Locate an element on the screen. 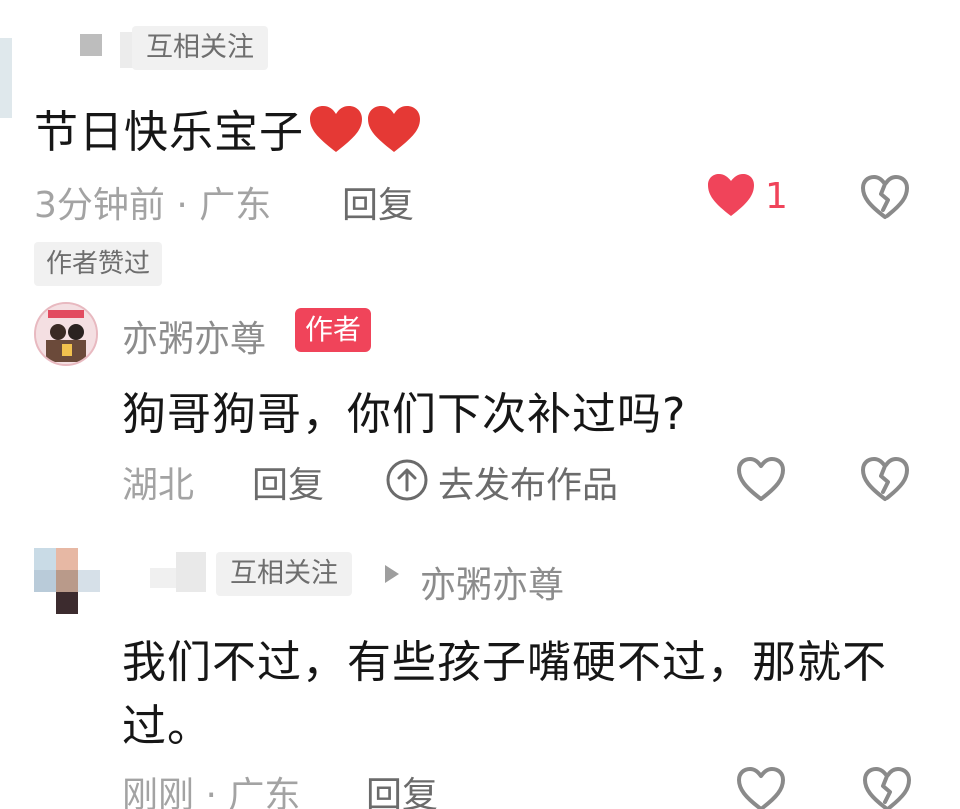 This screenshot has width=960, height=809. author-avatar is located at coordinates (66, 334).